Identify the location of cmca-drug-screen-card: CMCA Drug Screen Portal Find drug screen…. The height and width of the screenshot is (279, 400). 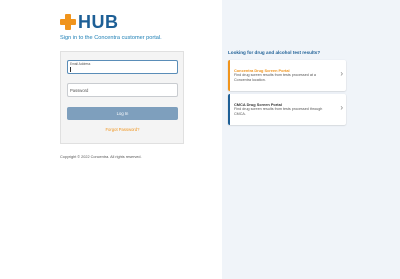
(287, 109).